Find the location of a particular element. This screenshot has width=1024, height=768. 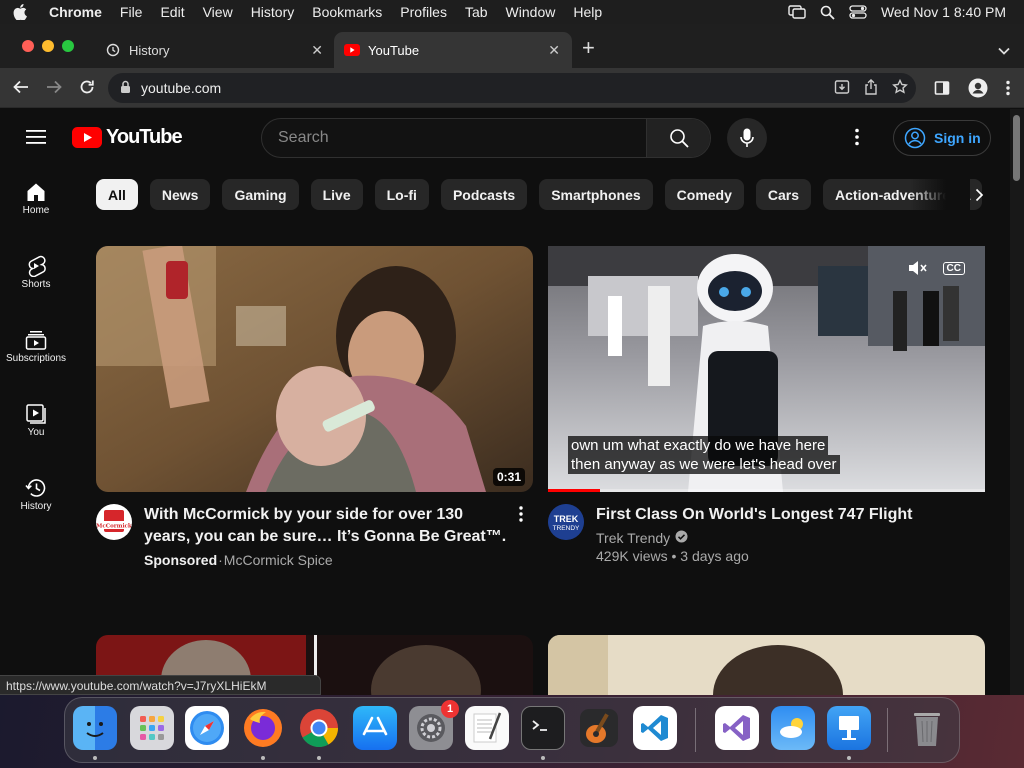

launchpad-icon is located at coordinates (152, 728).